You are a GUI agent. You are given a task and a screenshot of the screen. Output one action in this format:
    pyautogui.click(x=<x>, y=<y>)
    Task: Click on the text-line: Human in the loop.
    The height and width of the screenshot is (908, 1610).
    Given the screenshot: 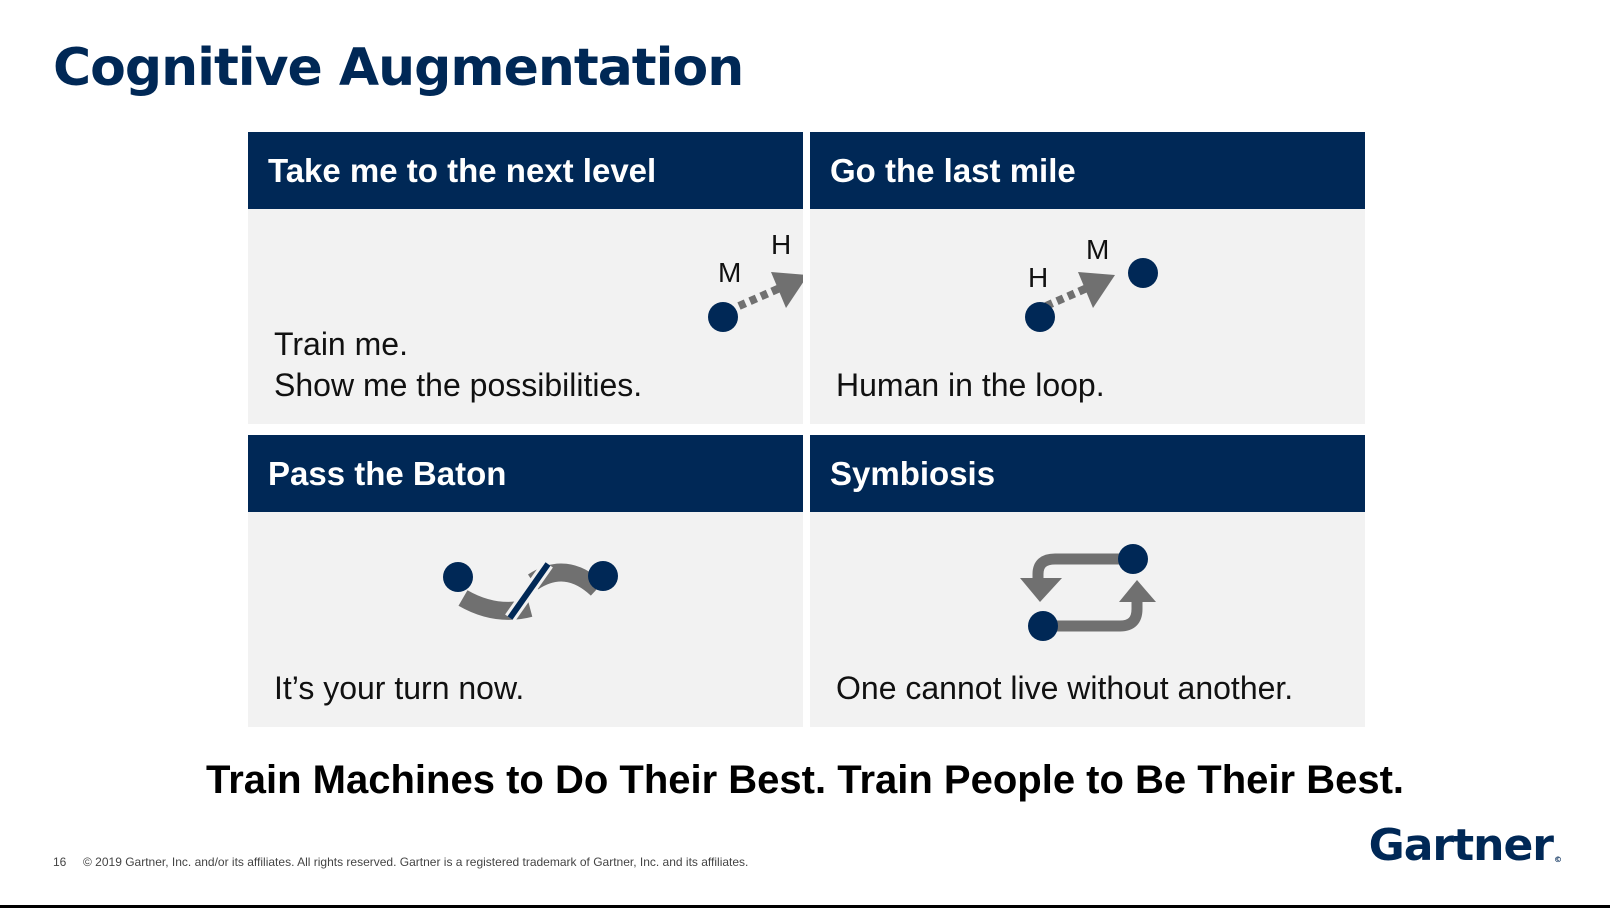 What is the action you would take?
    pyautogui.click(x=970, y=385)
    